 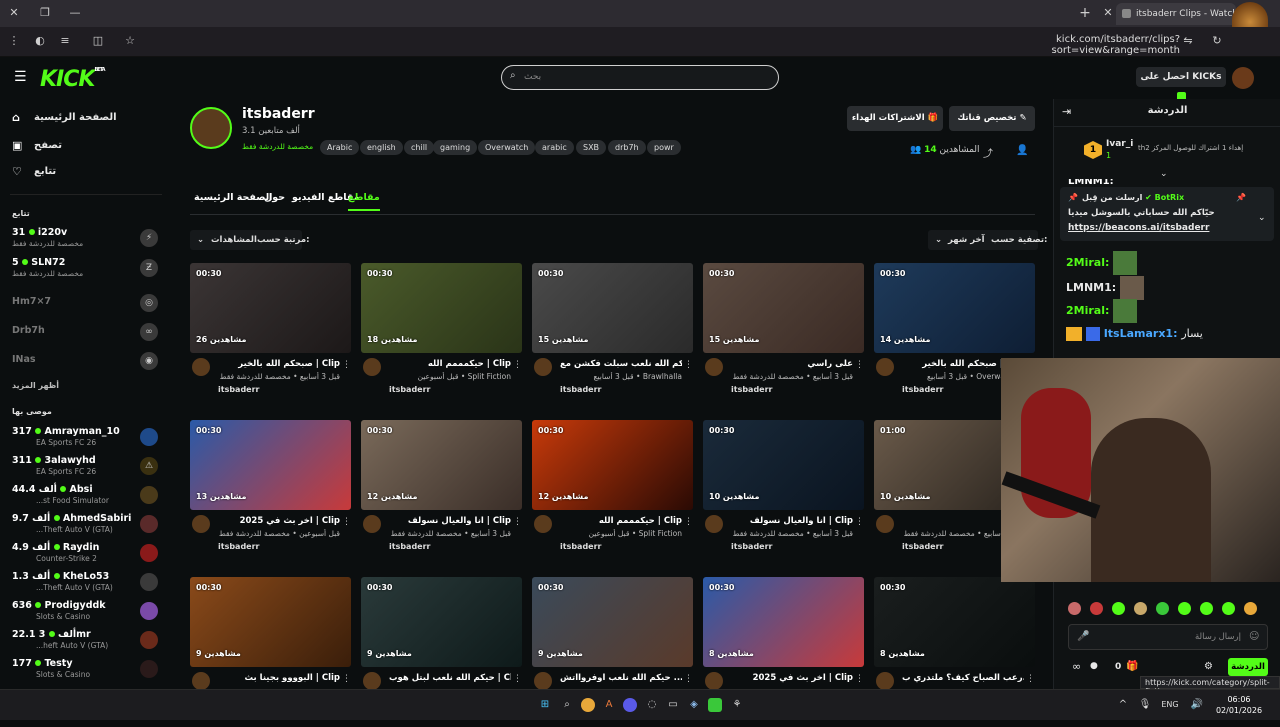 I want to click on clip-thumbnail: 00:30 8 مشاهدين, so click(x=783, y=622).